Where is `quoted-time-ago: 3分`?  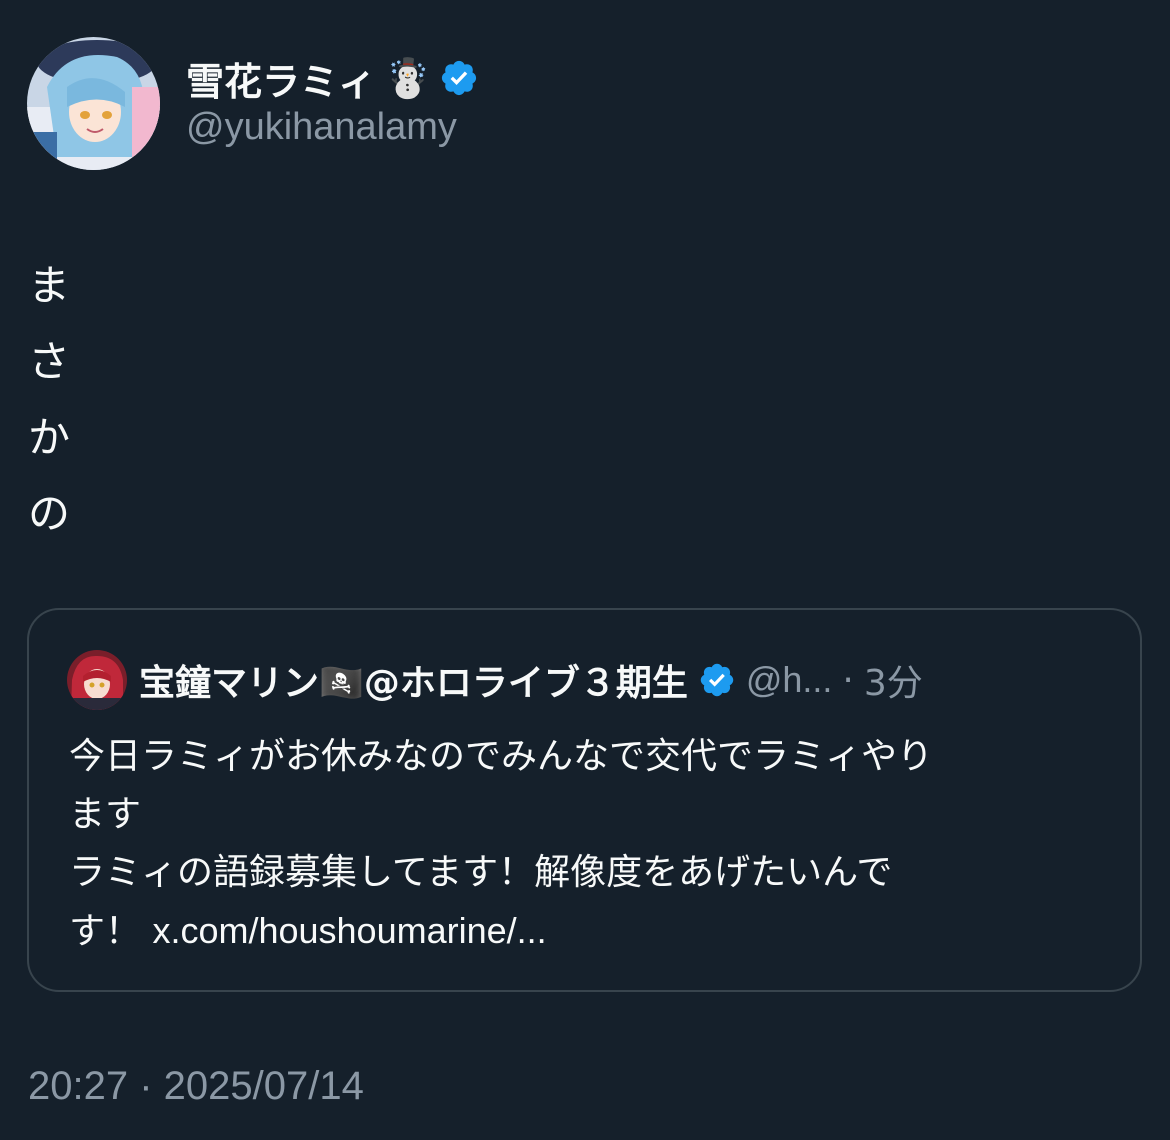
quoted-time-ago: 3分 is located at coordinates (893, 680).